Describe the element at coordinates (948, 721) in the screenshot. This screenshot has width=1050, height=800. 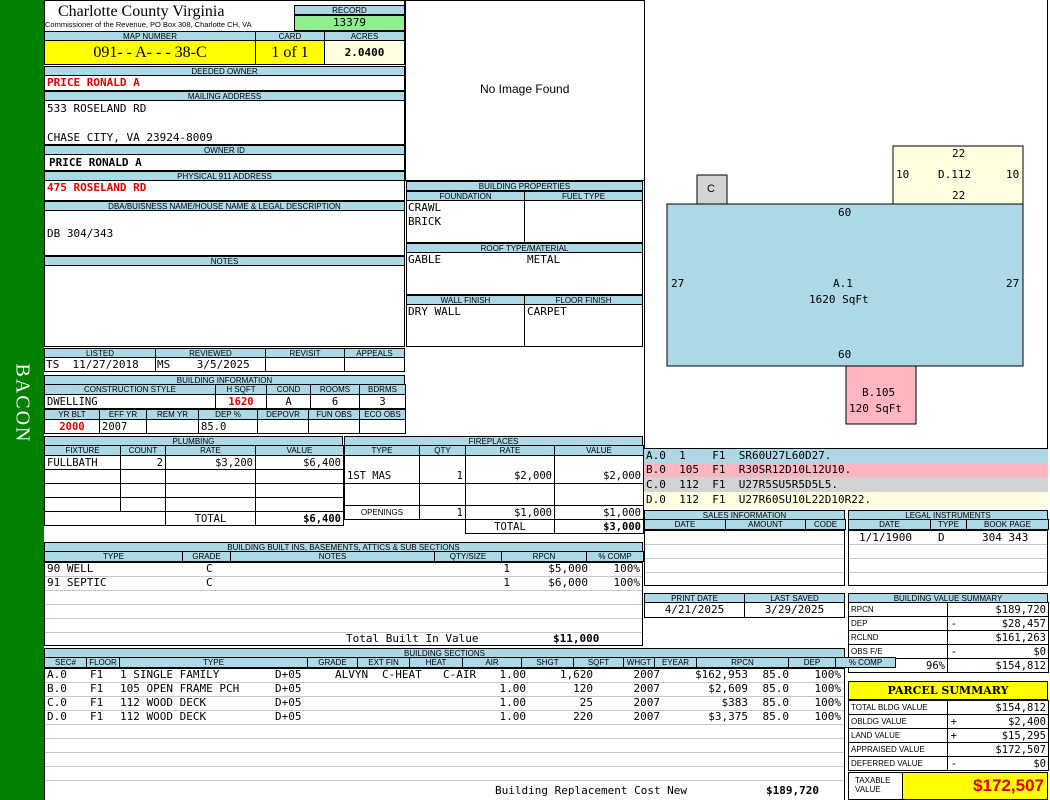
I see `parcel-row-obldg: OBLDG VALUE + $2,400` at that location.